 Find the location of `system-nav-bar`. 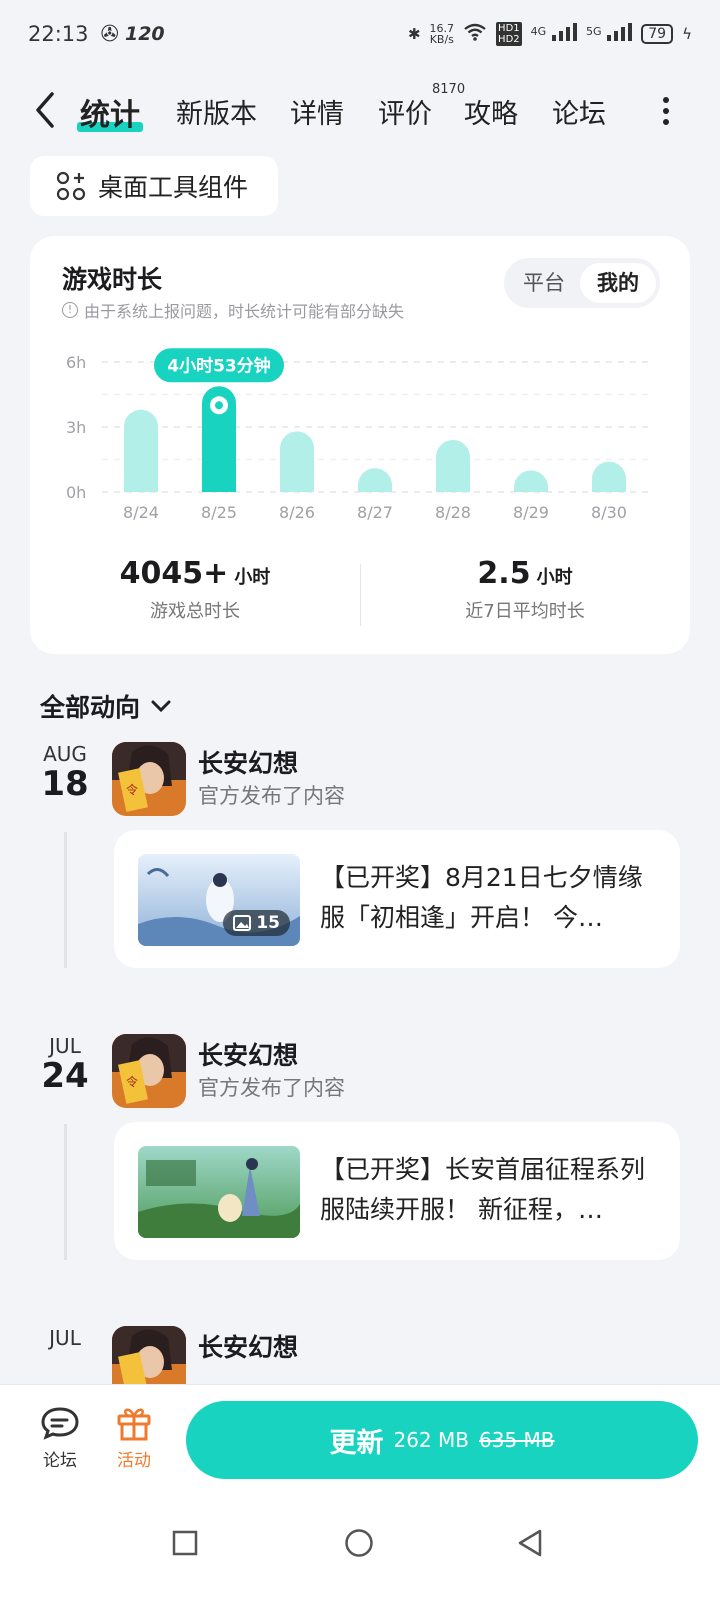

system-nav-bar is located at coordinates (360, 1547).